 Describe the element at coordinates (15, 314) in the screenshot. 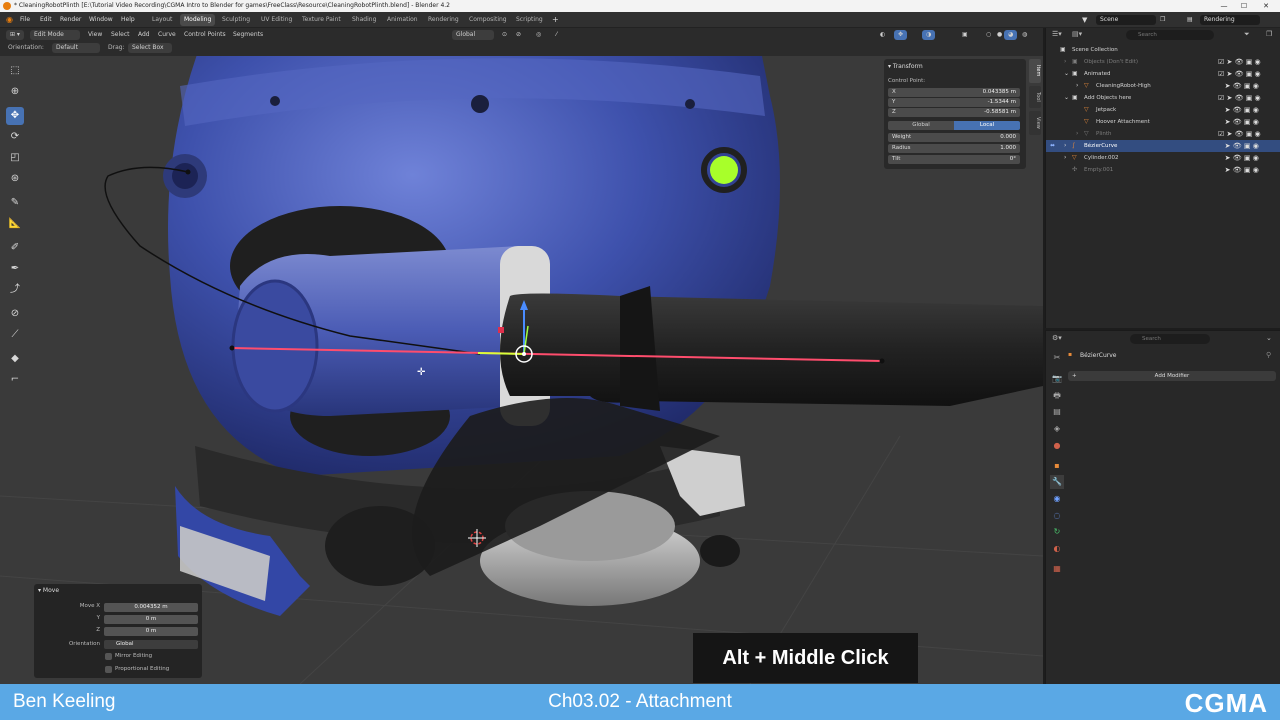

I see `radius-tool-icon: ⊘` at that location.